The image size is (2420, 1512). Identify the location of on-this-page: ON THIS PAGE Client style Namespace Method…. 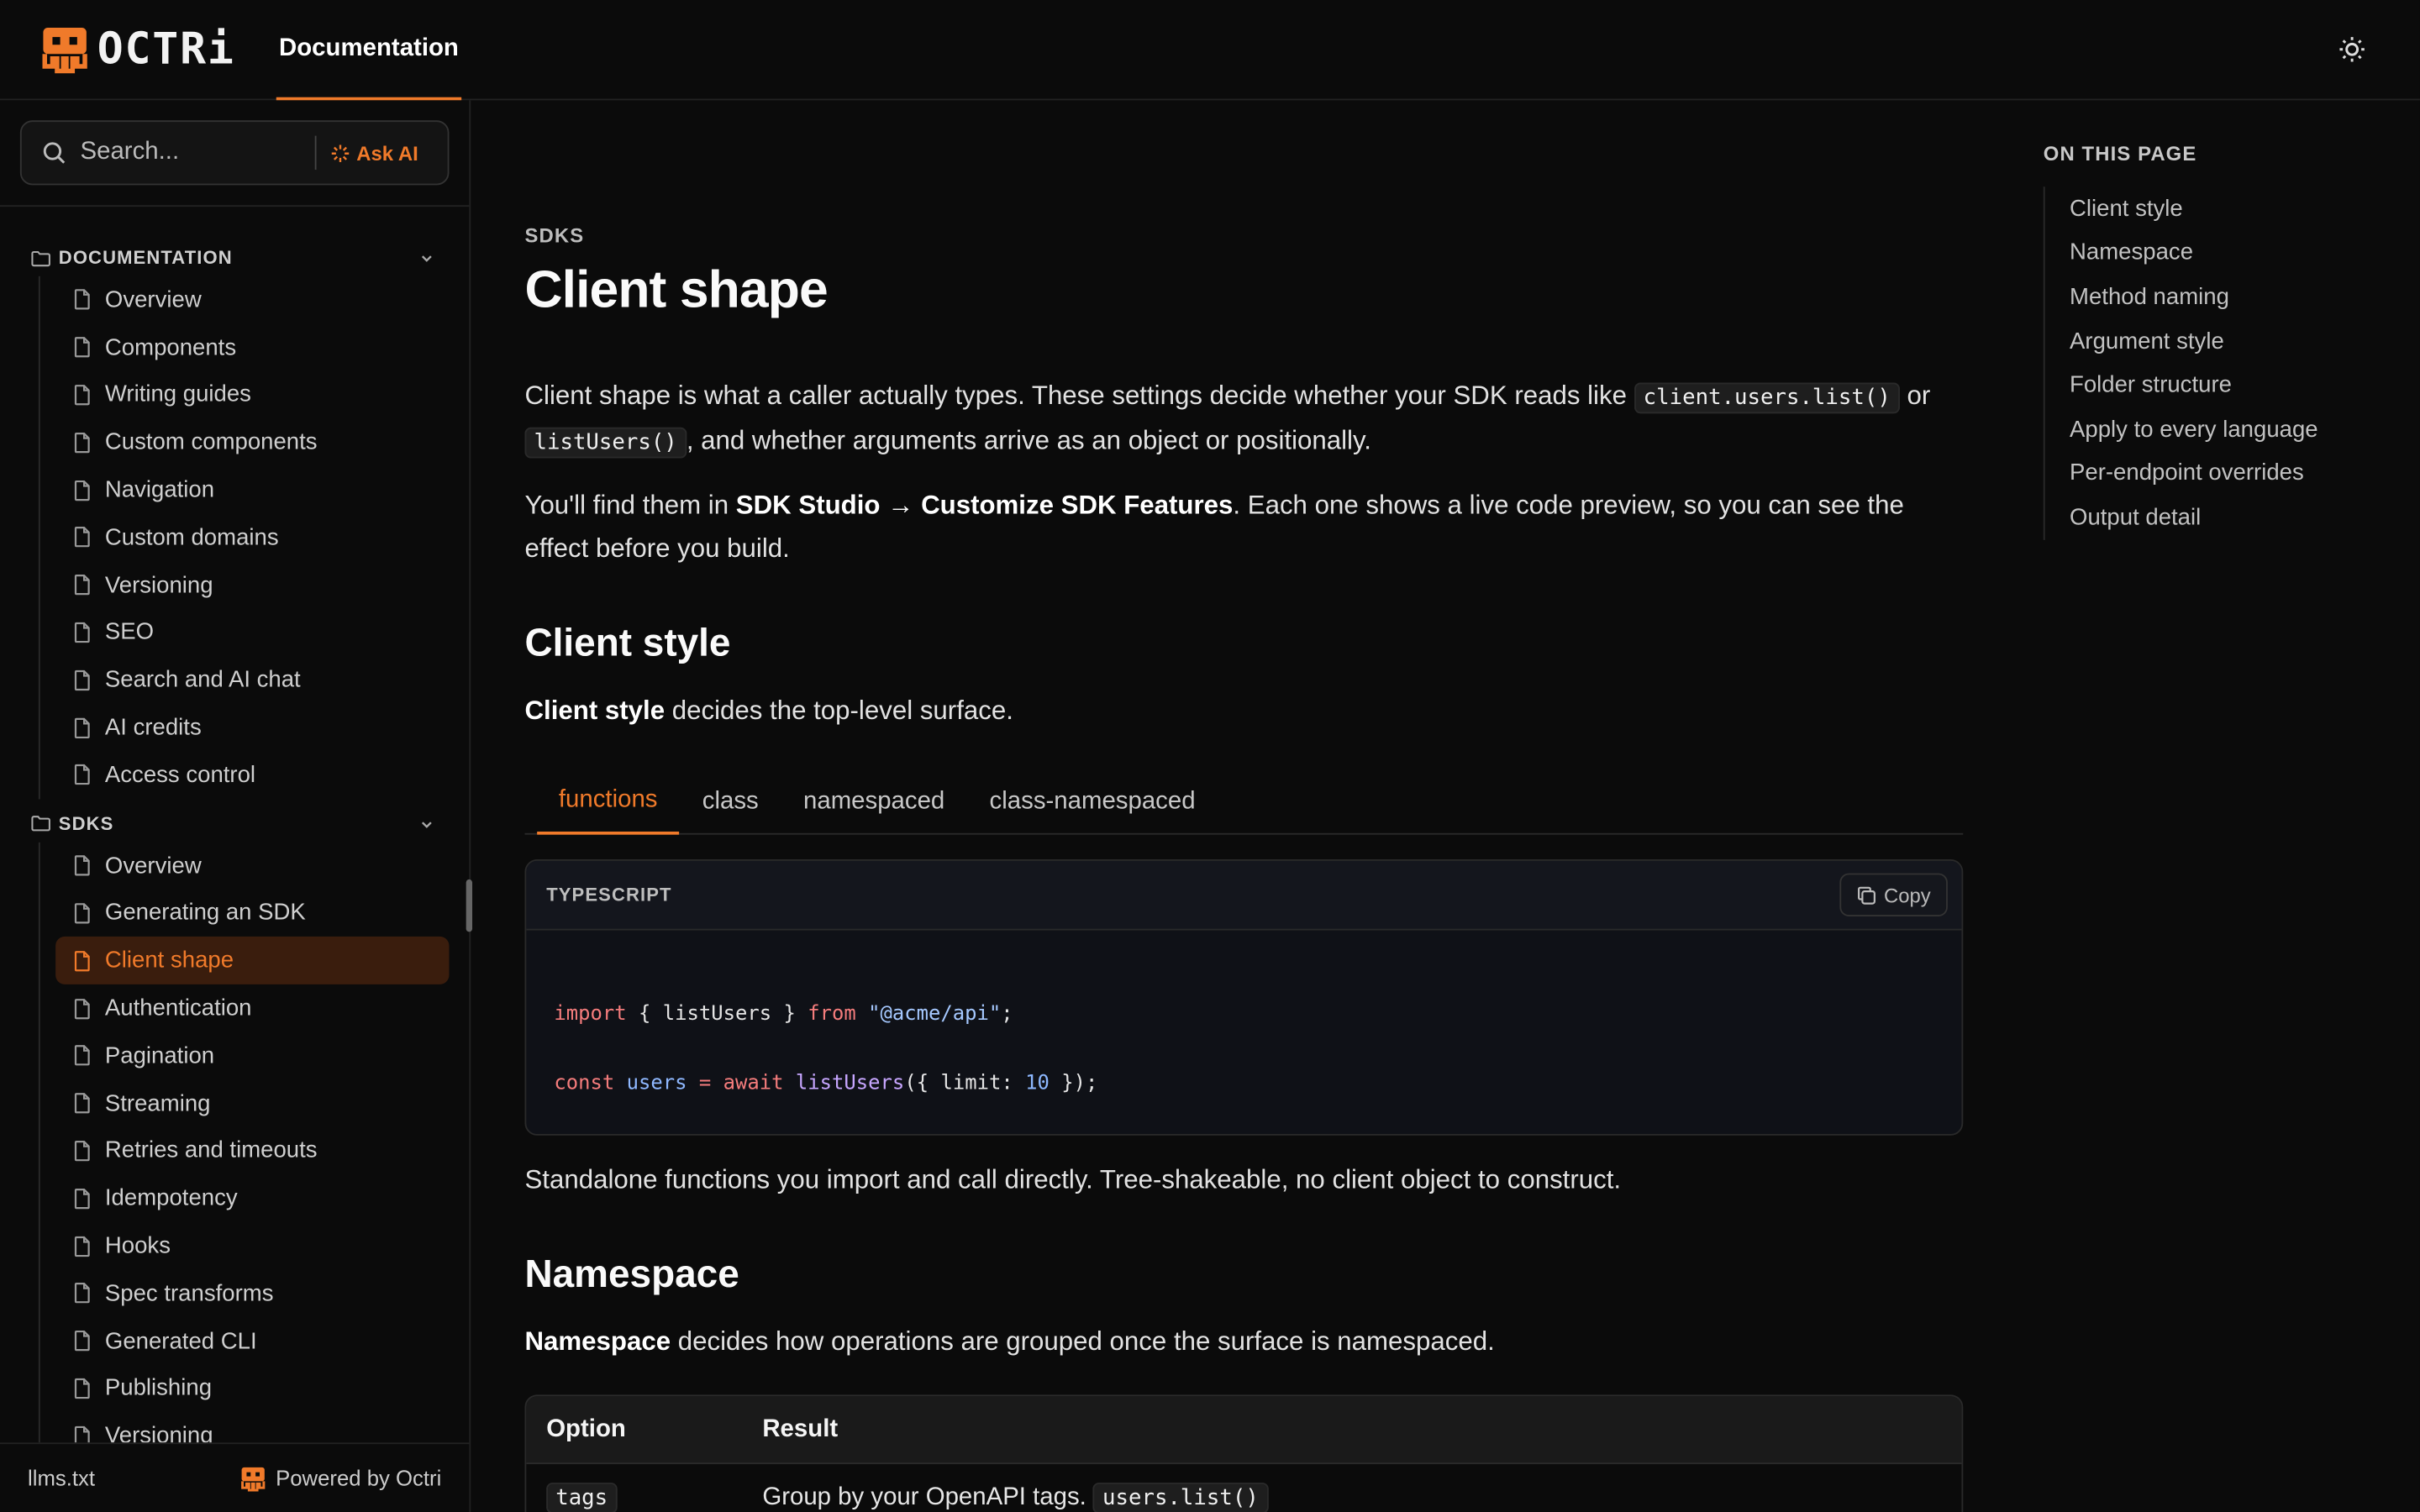
(2220, 341).